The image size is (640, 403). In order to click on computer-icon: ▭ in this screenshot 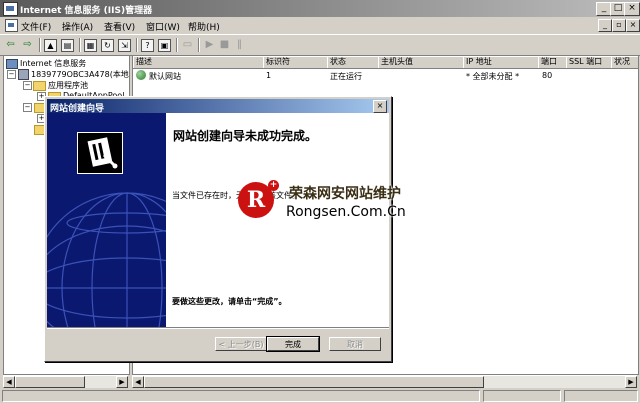, I will do `click(187, 44)`.